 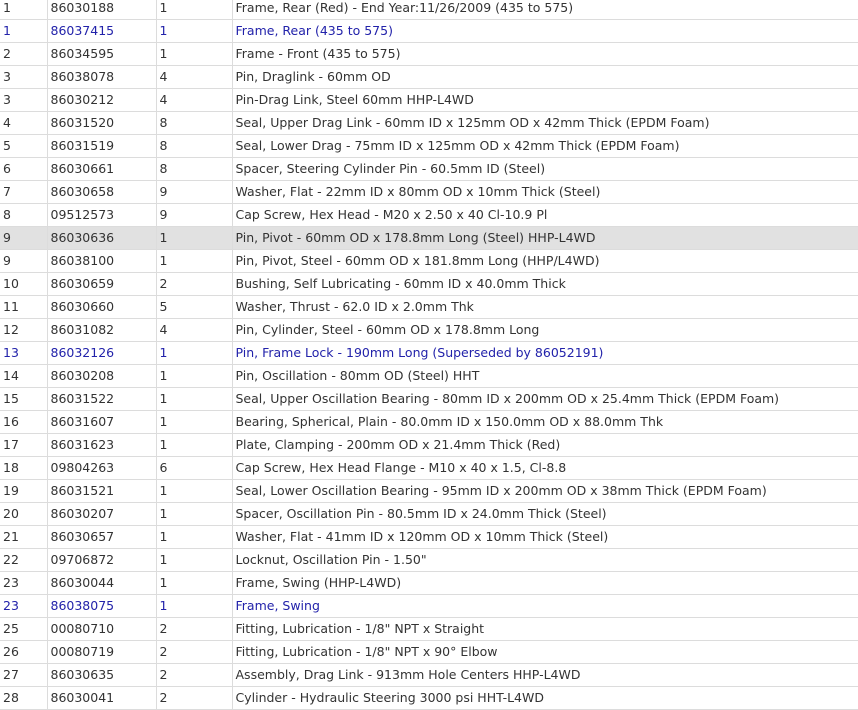 What do you see at coordinates (24, 629) in the screenshot?
I see `ref-number-cell: 25` at bounding box center [24, 629].